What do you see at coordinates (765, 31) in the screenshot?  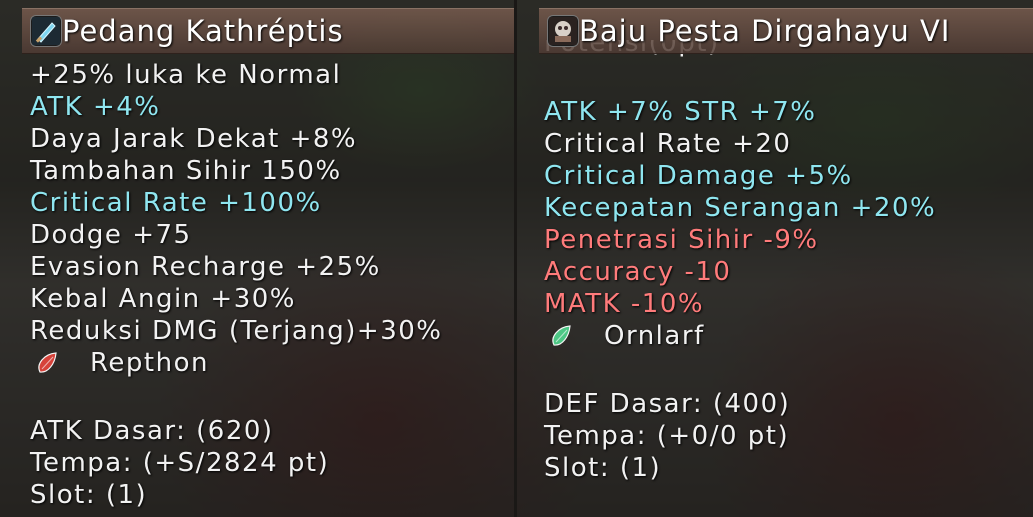 I see `item-title: Baju Pesta Dirgahayu VI` at bounding box center [765, 31].